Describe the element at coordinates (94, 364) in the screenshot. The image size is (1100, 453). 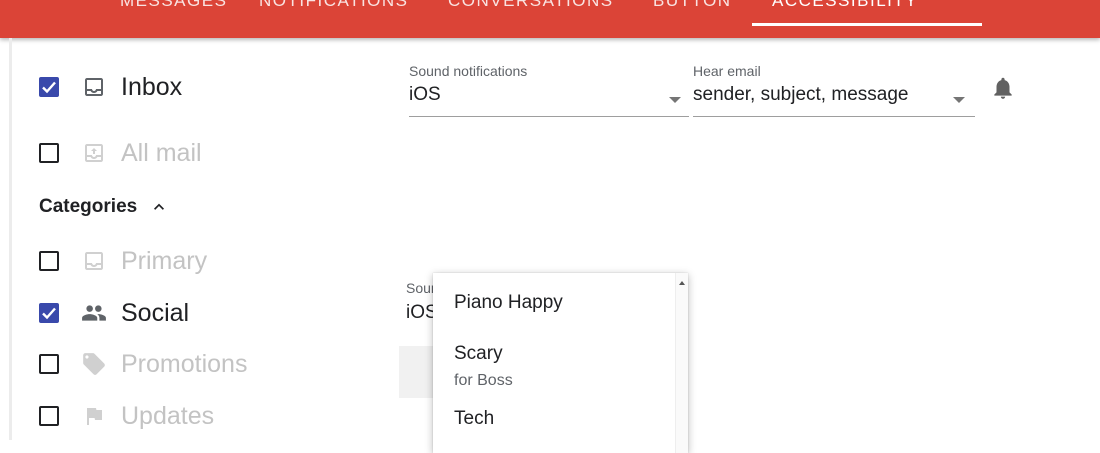
I see `tag-icon` at that location.